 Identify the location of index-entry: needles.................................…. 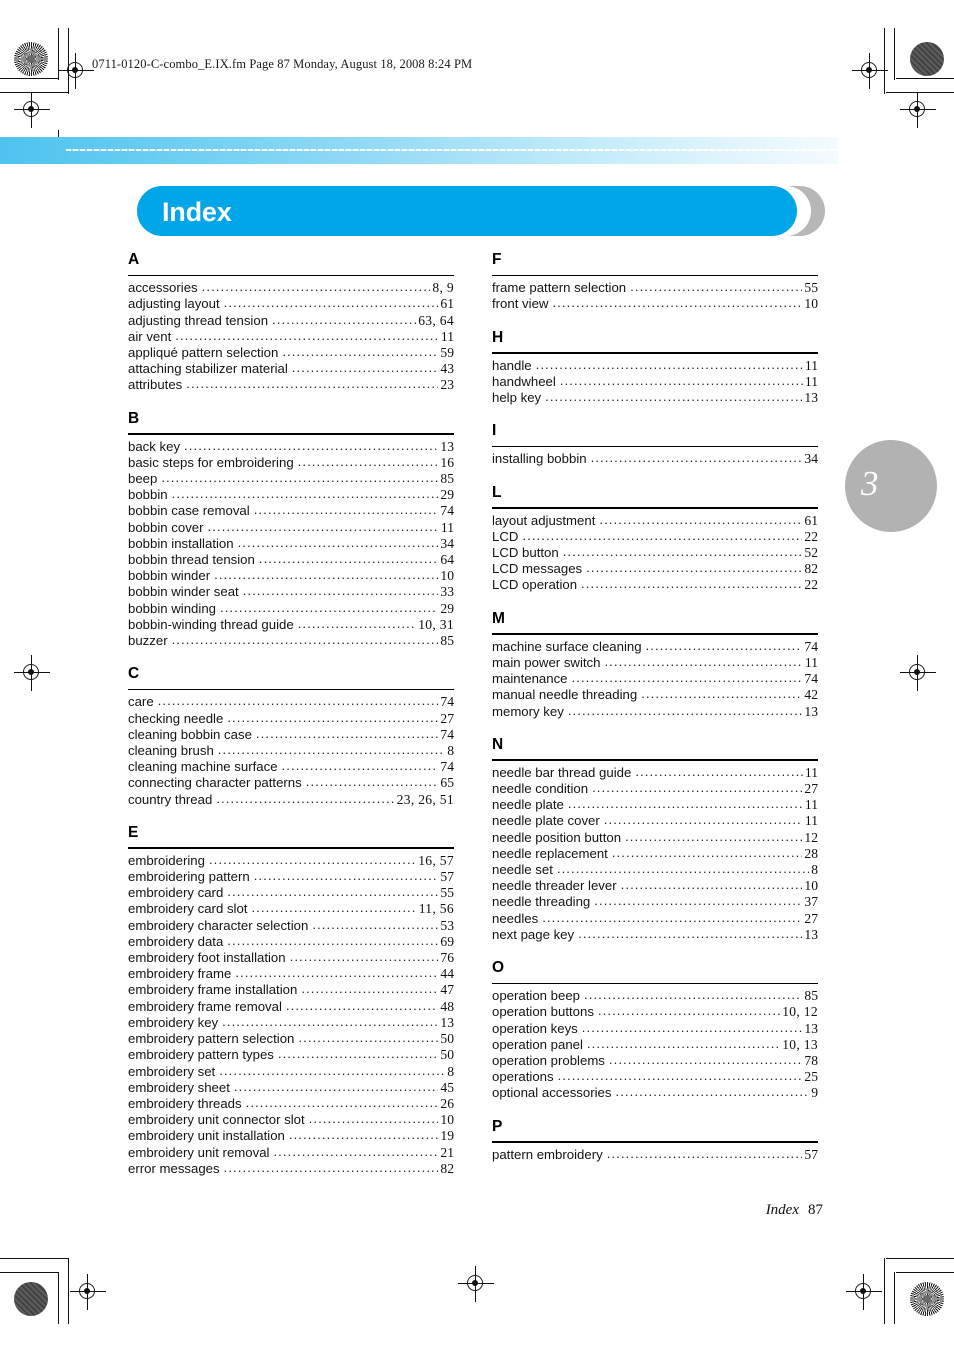
(655, 919).